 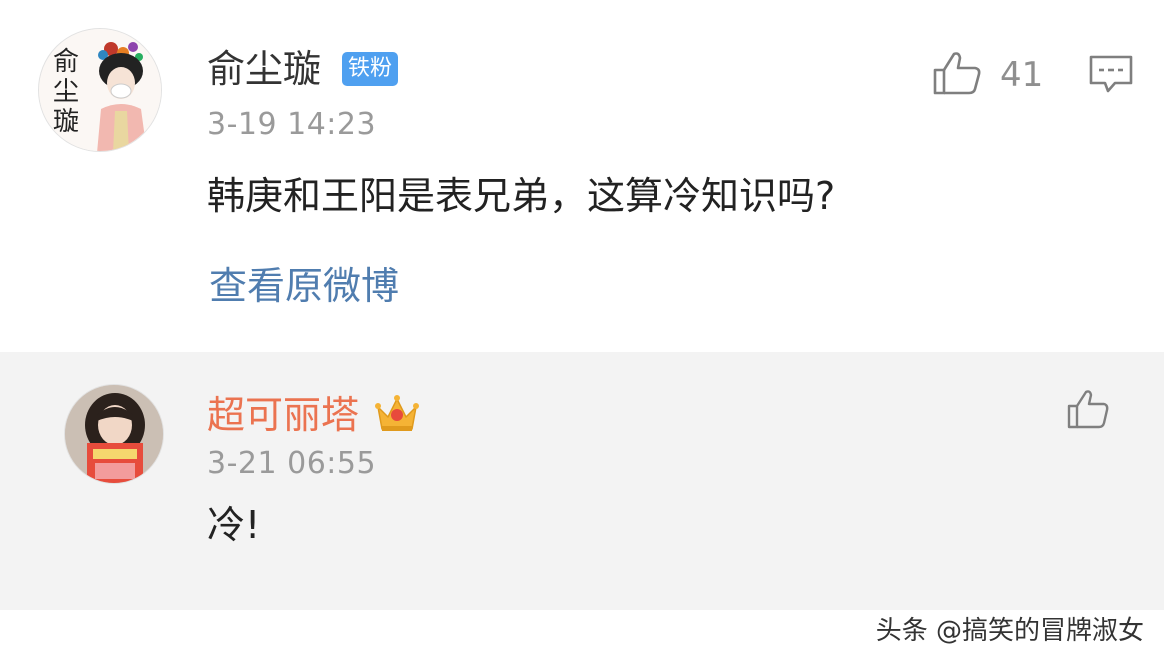 What do you see at coordinates (1022, 75) in the screenshot?
I see `like-count: 41` at bounding box center [1022, 75].